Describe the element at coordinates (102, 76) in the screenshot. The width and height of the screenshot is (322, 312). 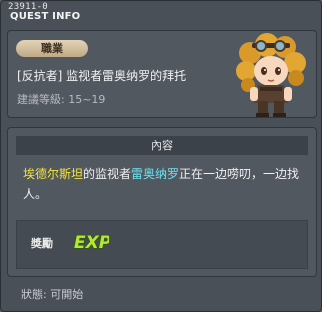
I see `quest-title: [反抗者] 监视者雷奥纳罗的拜托` at that location.